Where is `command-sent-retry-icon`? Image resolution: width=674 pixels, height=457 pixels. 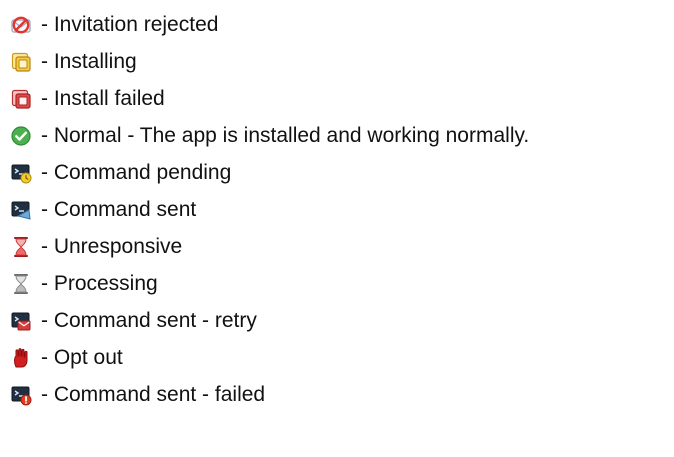
command-sent-retry-icon is located at coordinates (21, 321).